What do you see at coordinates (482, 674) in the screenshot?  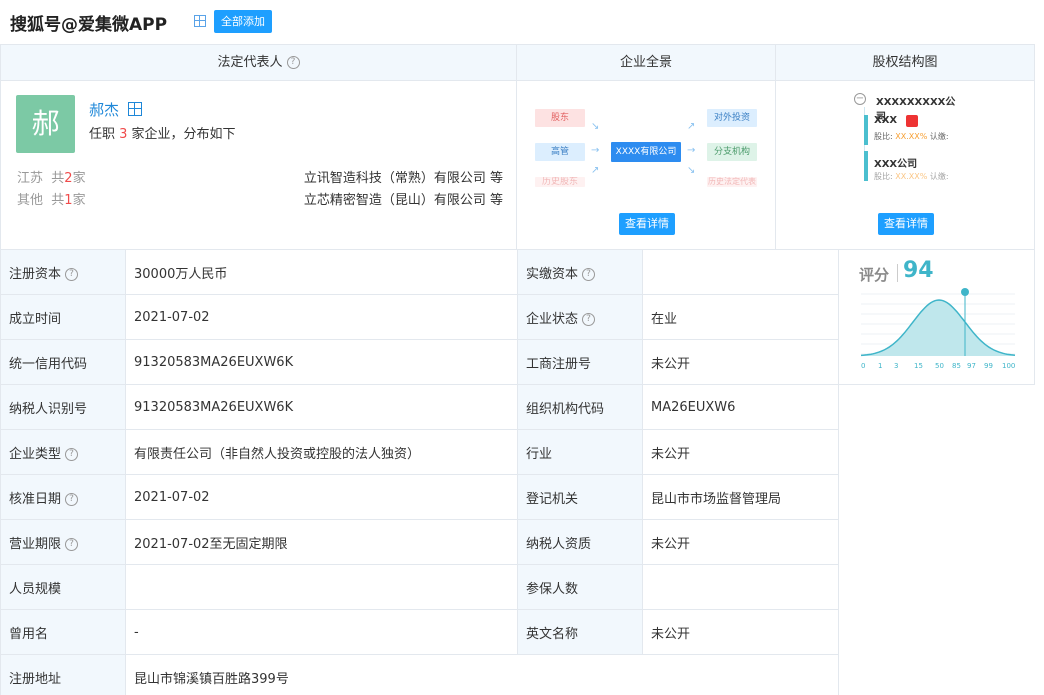 I see `value-cell: 昆山市锦溪镇百胜路399号` at bounding box center [482, 674].